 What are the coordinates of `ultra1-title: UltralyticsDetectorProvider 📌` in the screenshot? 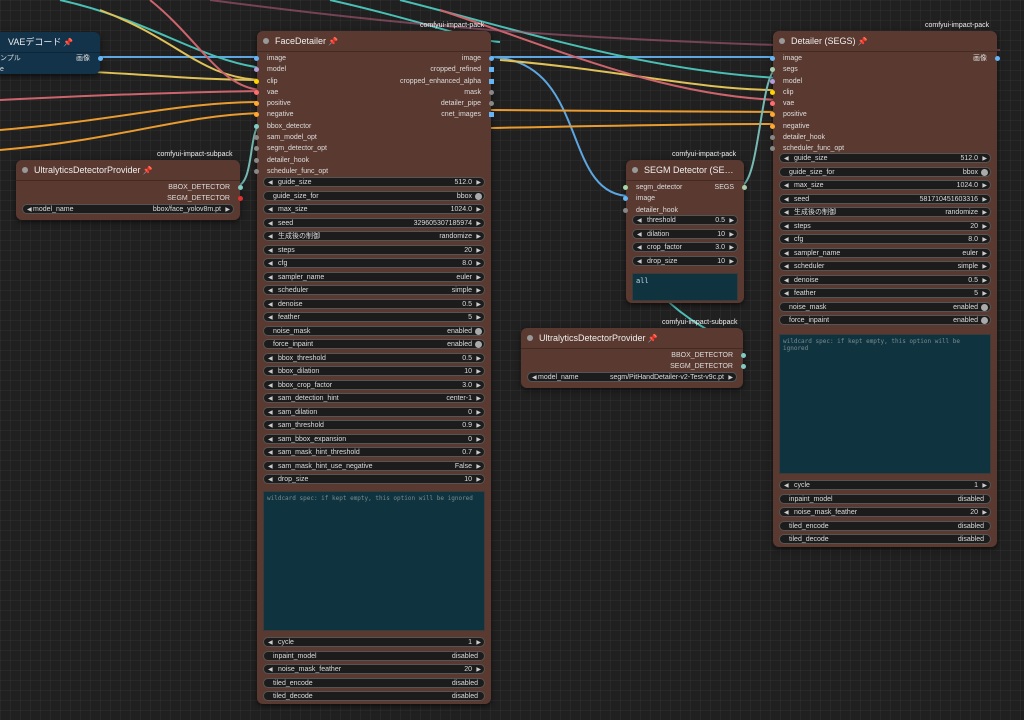 It's located at (128, 170).